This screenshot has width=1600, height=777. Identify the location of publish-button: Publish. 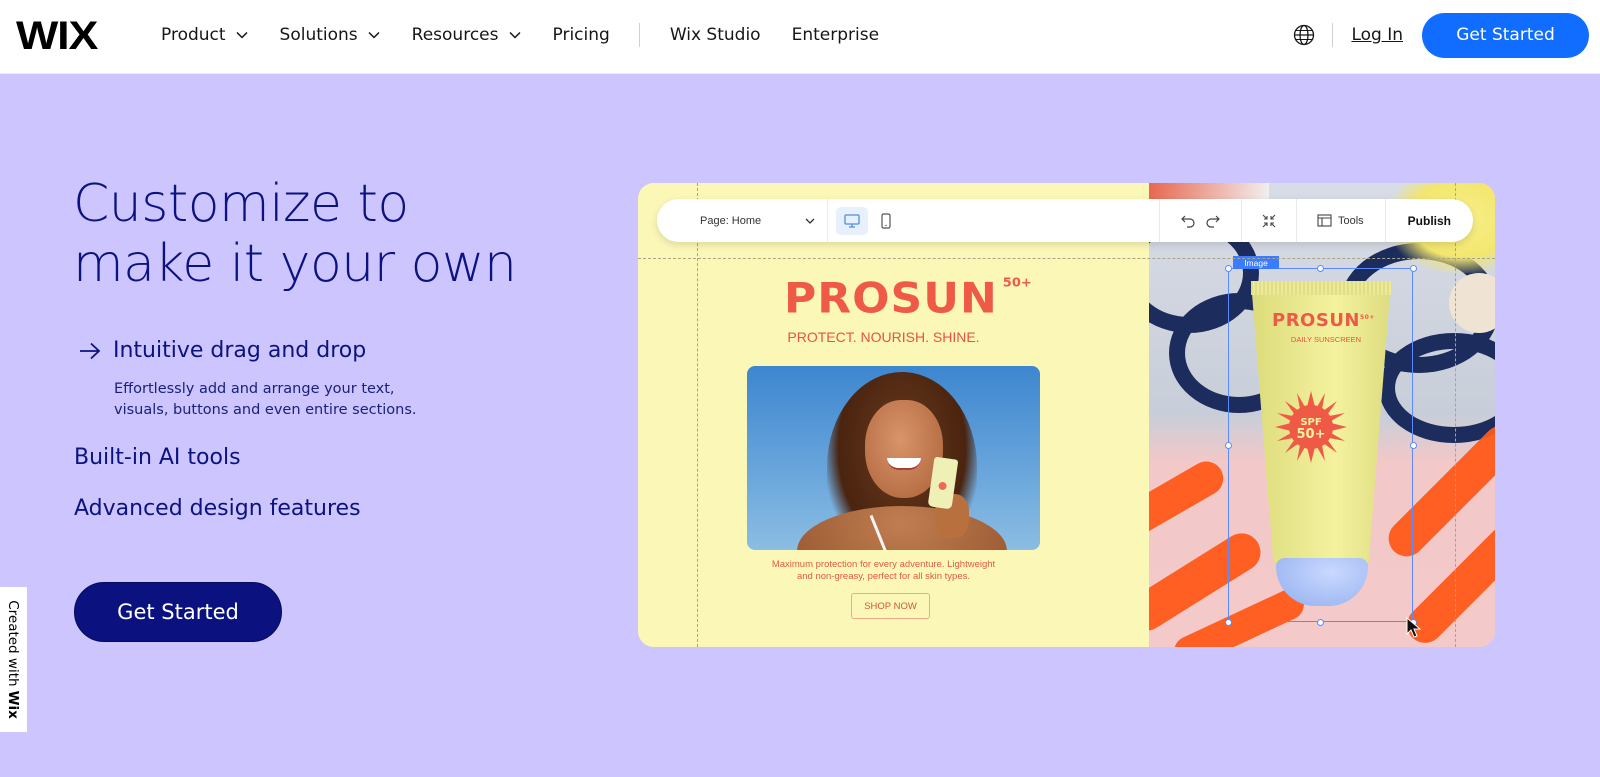
(1429, 221).